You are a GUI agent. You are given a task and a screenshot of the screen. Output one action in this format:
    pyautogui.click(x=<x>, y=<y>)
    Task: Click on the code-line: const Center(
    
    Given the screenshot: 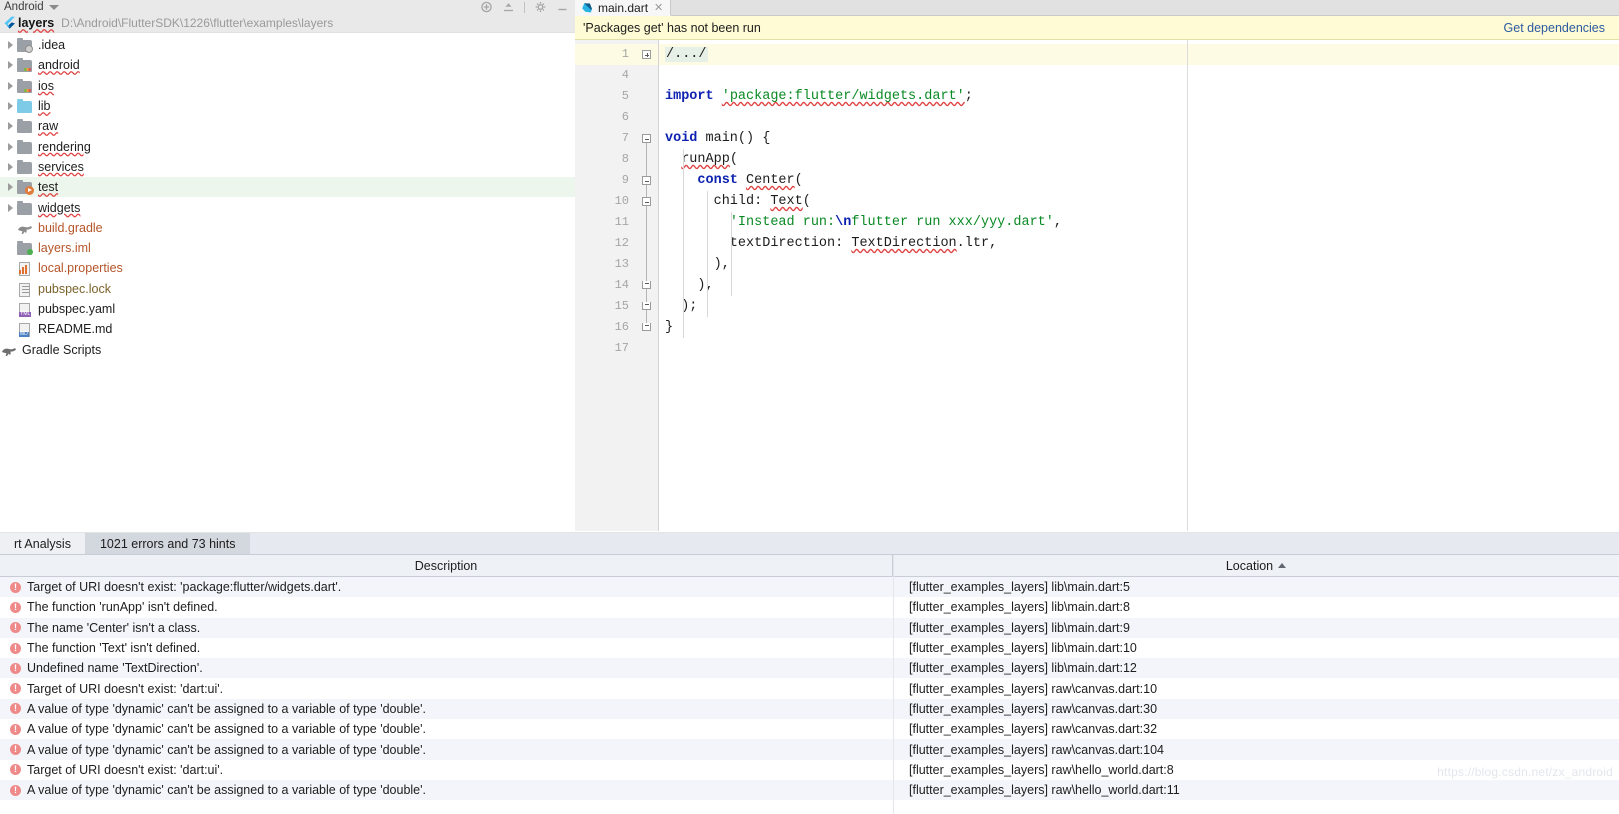 What is the action you would take?
    pyautogui.click(x=733, y=180)
    